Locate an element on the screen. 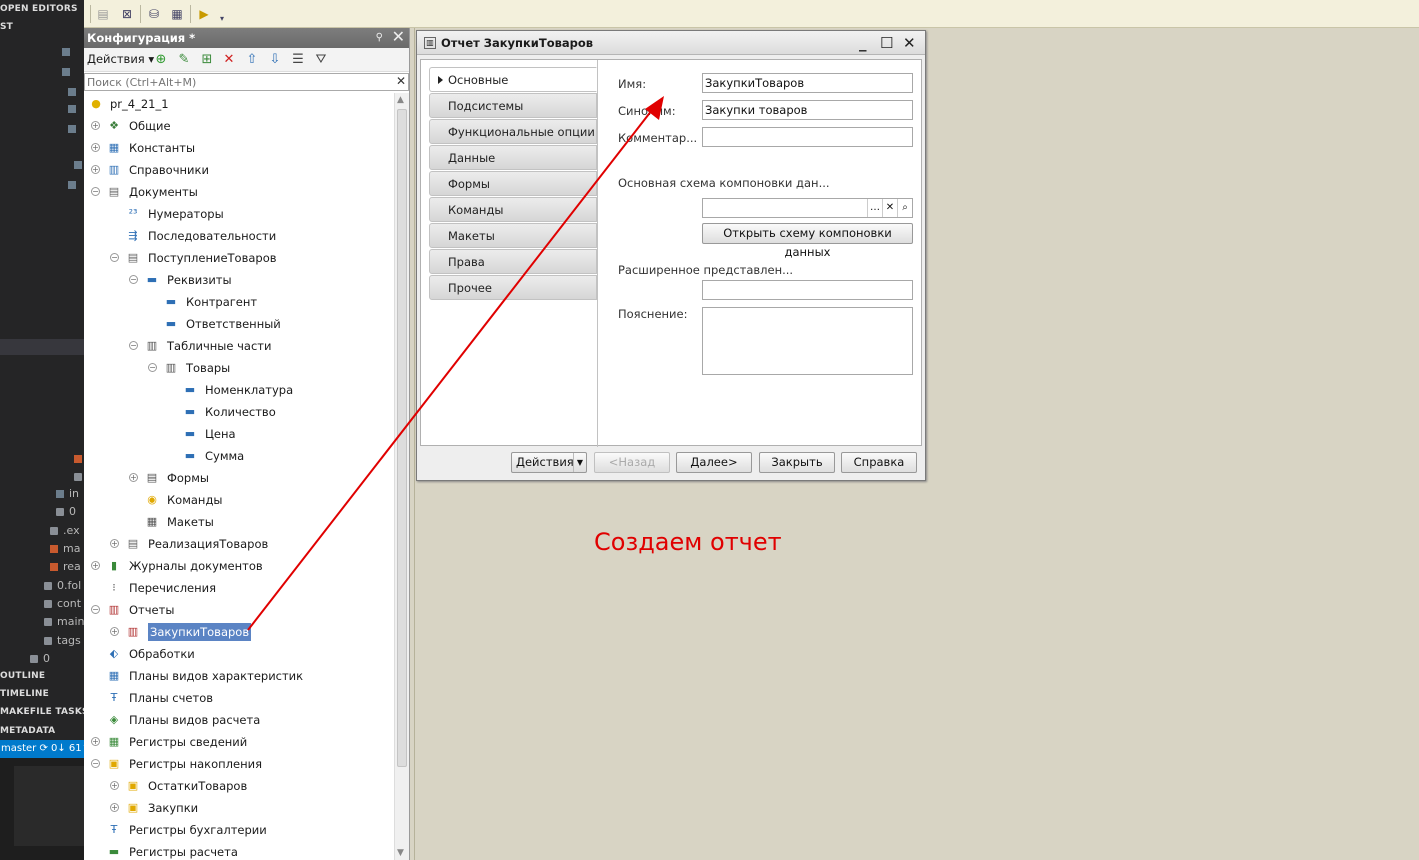 The width and height of the screenshot is (1419, 860). sort-icon: ☰ is located at coordinates (298, 60).